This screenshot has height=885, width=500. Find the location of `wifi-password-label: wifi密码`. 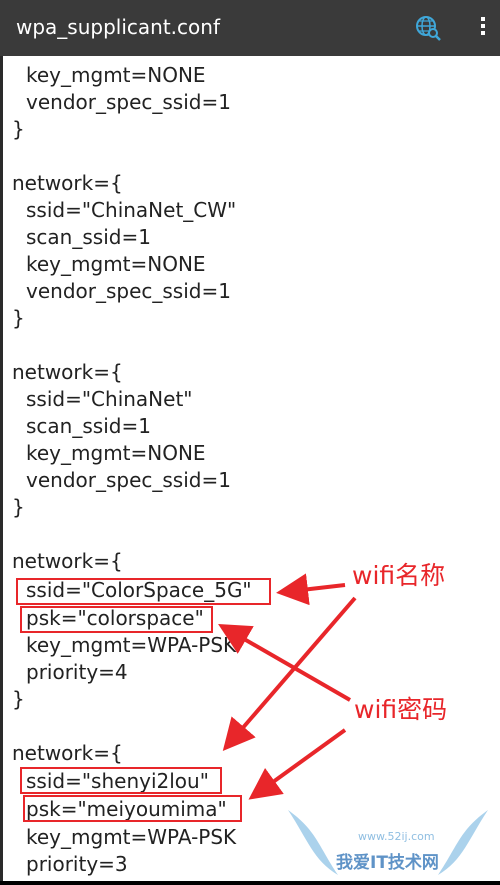

wifi-password-label: wifi密码 is located at coordinates (401, 709).